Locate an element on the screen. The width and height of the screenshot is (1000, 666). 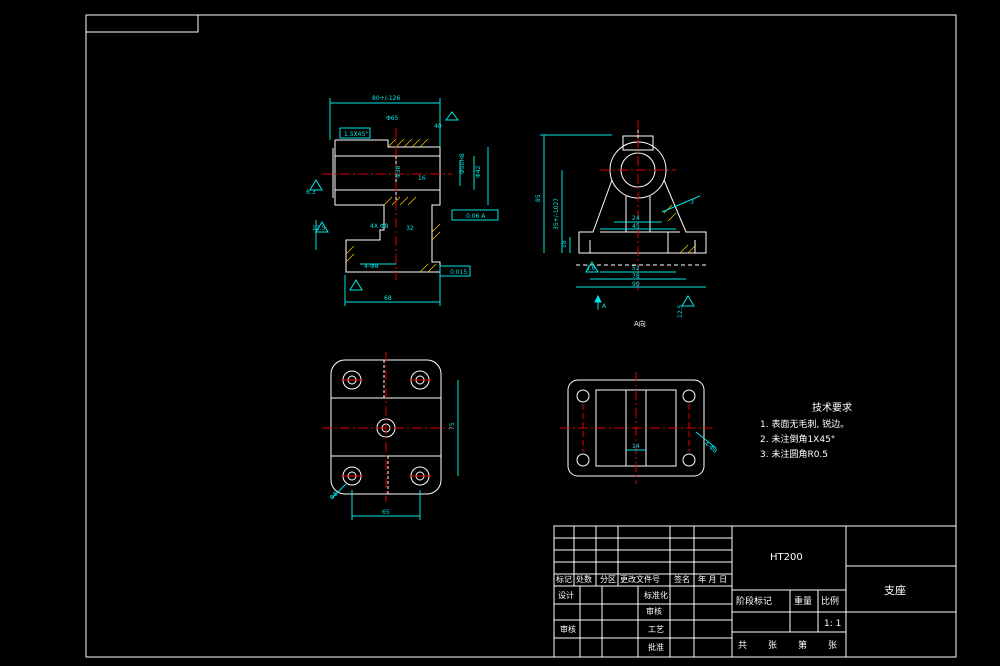
dim-phi38: Φ38 is located at coordinates (398, 171).